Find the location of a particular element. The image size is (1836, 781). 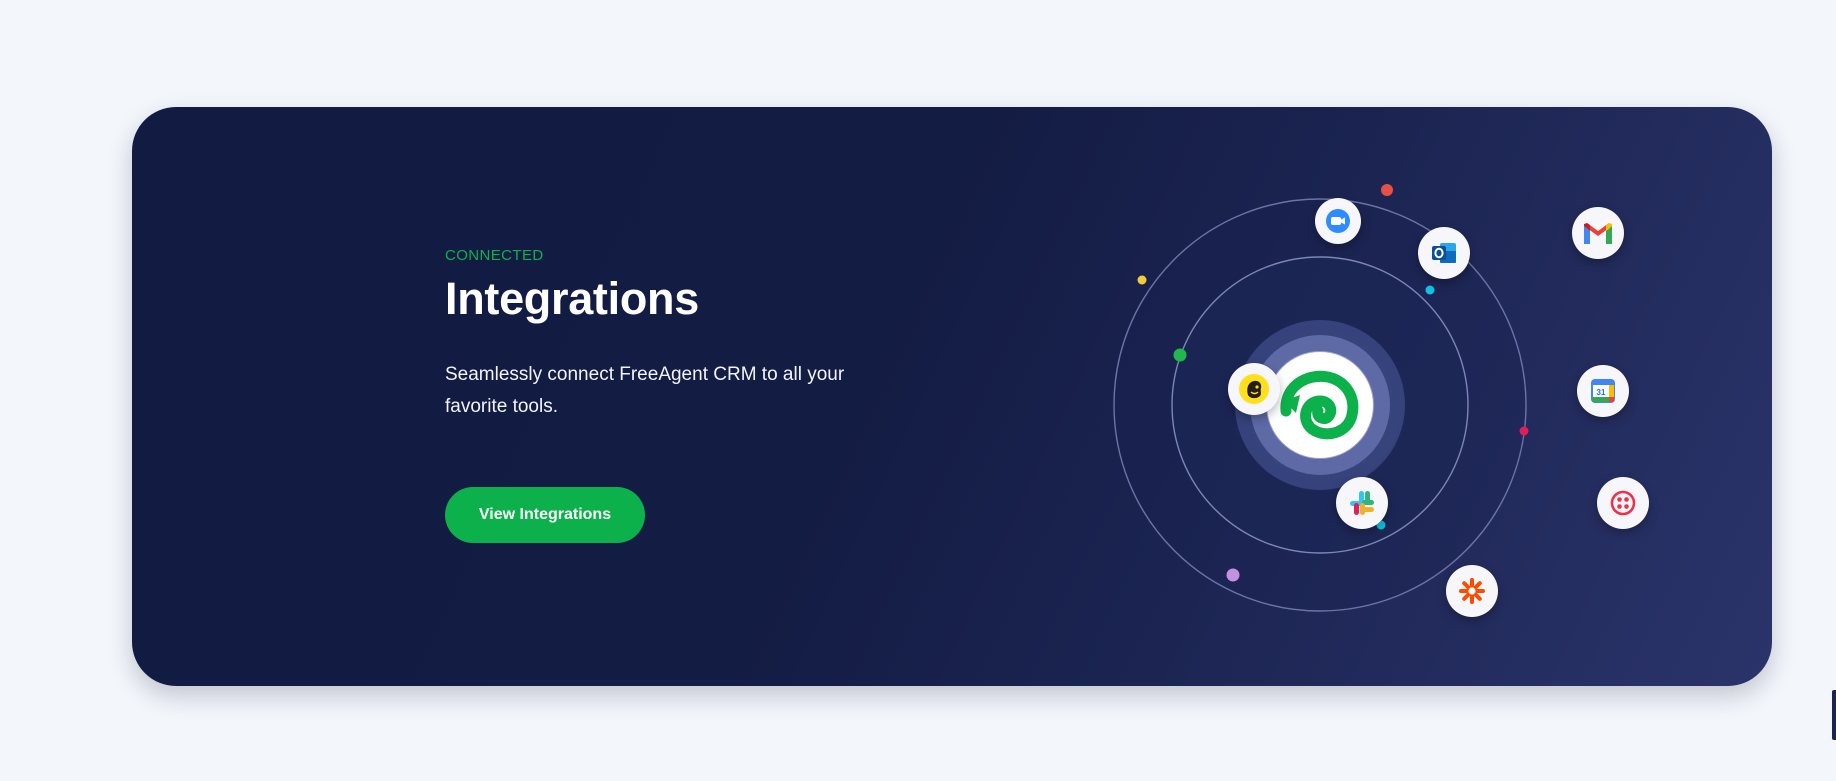

eyebrow-label: CONNECTED is located at coordinates (494, 255).